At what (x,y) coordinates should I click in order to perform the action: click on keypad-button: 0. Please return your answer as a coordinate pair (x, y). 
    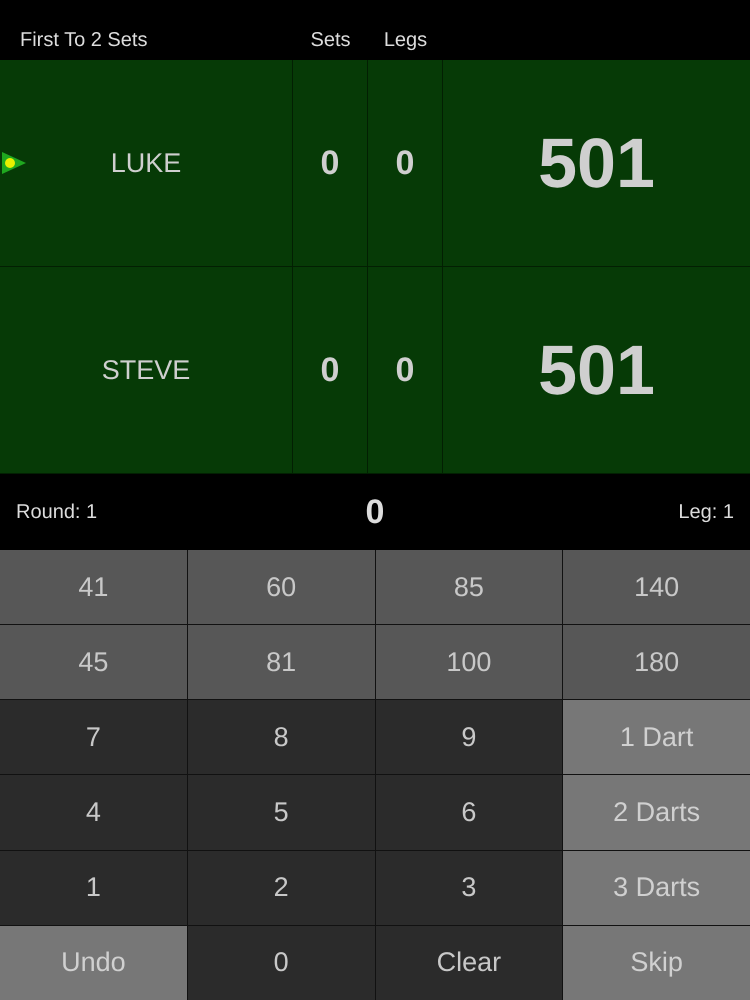
    Looking at the image, I should click on (281, 963).